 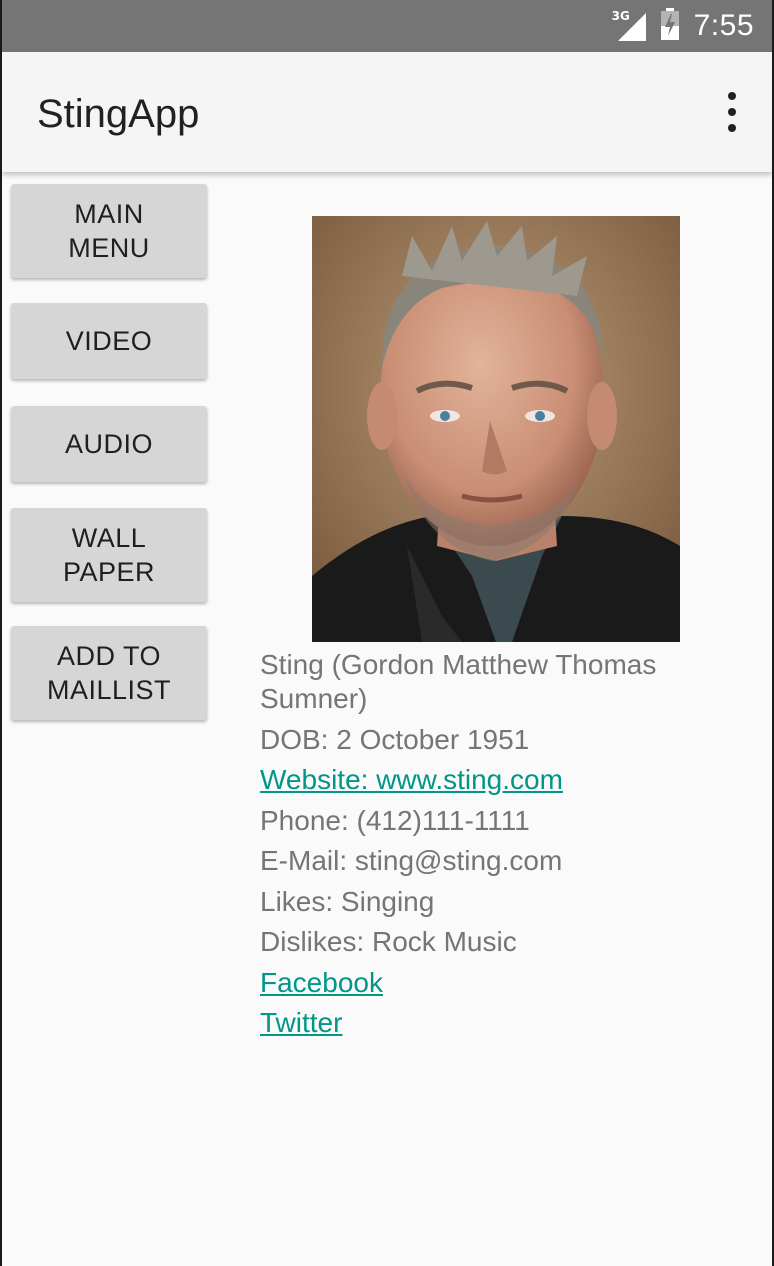 What do you see at coordinates (118, 114) in the screenshot?
I see `app-title: StingApp` at bounding box center [118, 114].